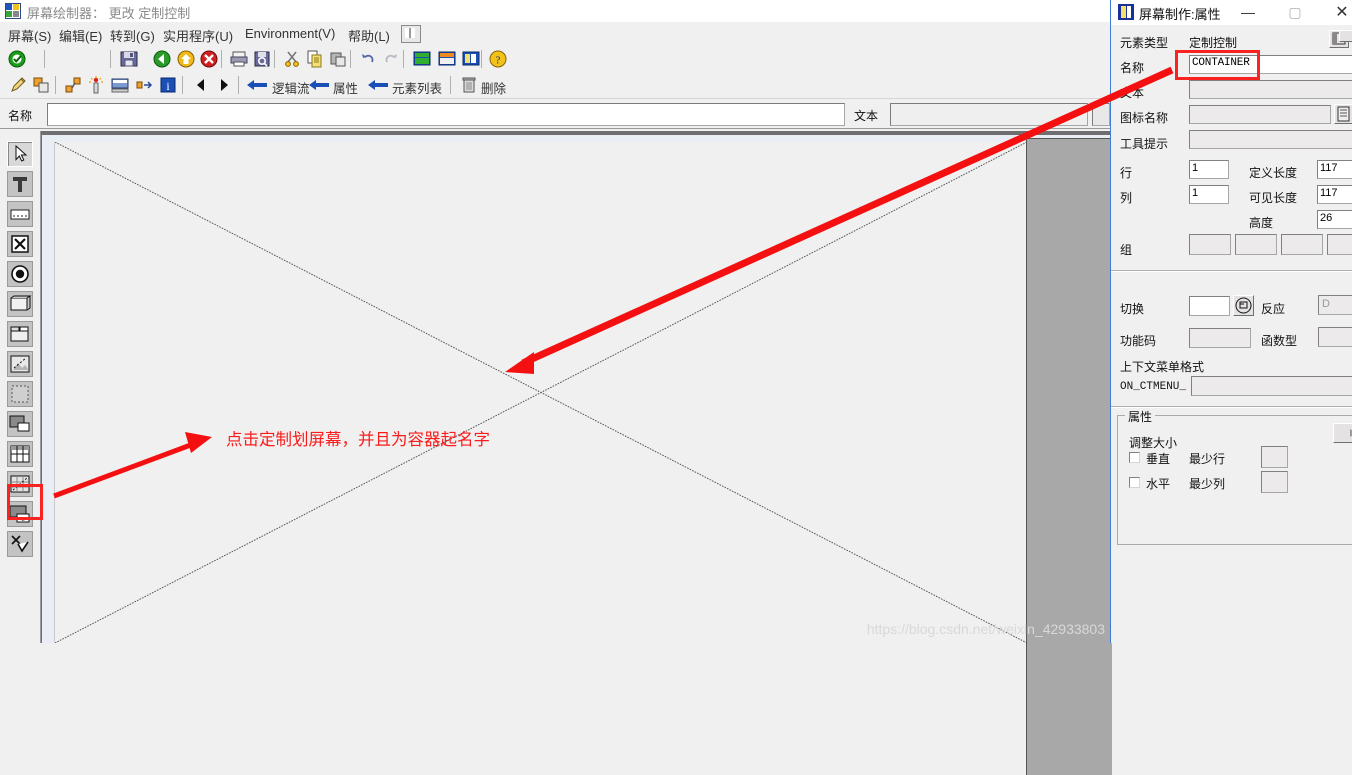  I want to click on stop-red-icon, so click(209, 59).